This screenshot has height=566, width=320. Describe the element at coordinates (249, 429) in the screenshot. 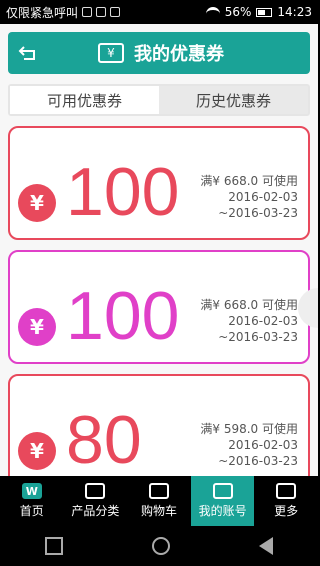

I see `coupon-condition: 满¥ 598.0 可使用` at that location.